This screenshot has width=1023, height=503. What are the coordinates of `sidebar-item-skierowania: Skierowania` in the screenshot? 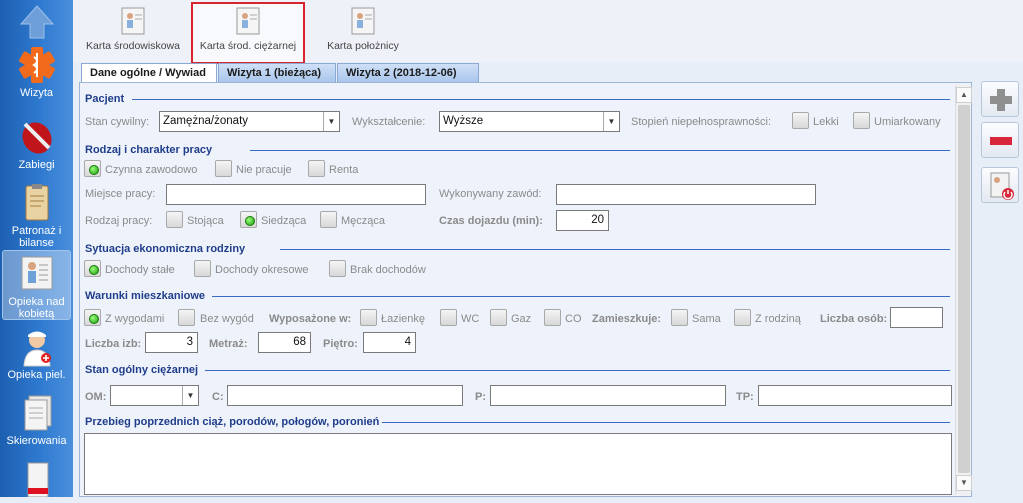 It's located at (36, 419).